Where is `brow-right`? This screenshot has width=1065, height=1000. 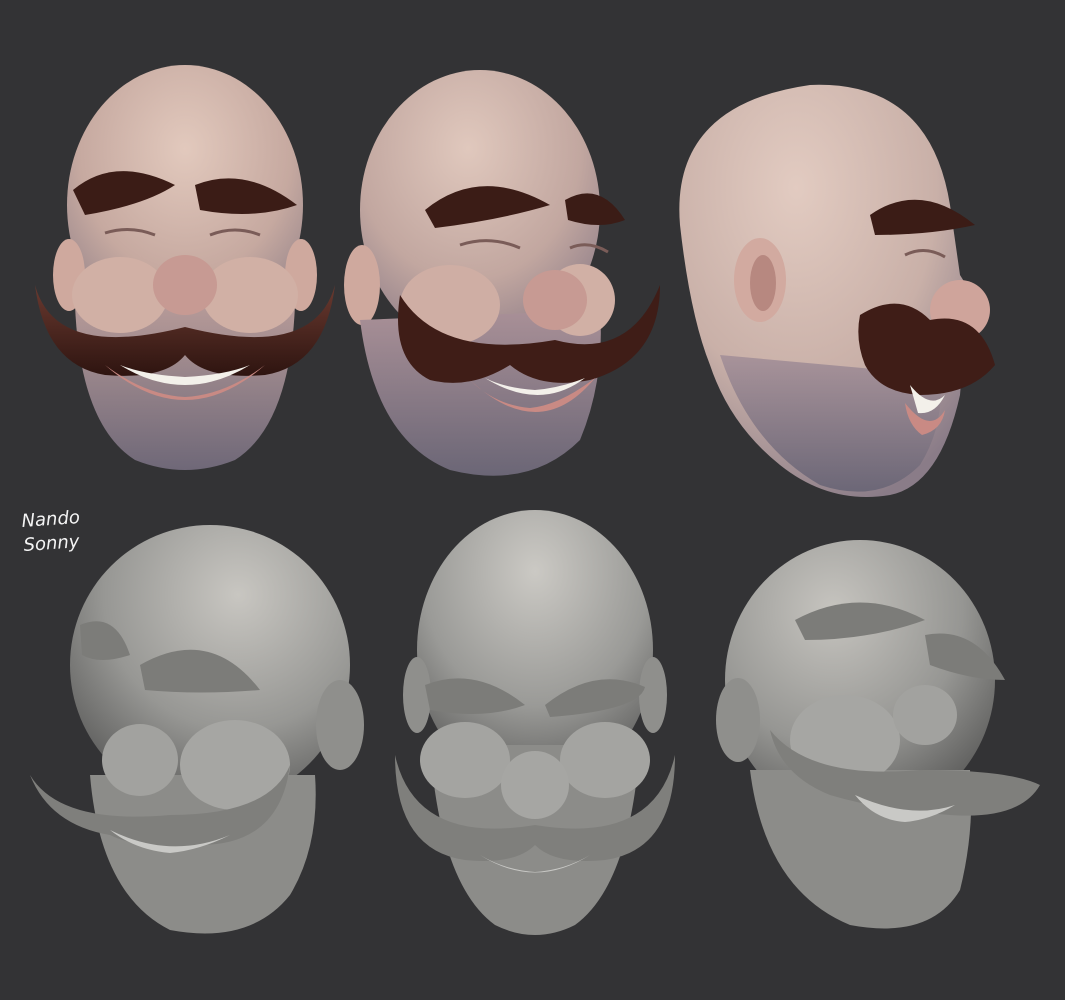 brow-right is located at coordinates (595, 209).